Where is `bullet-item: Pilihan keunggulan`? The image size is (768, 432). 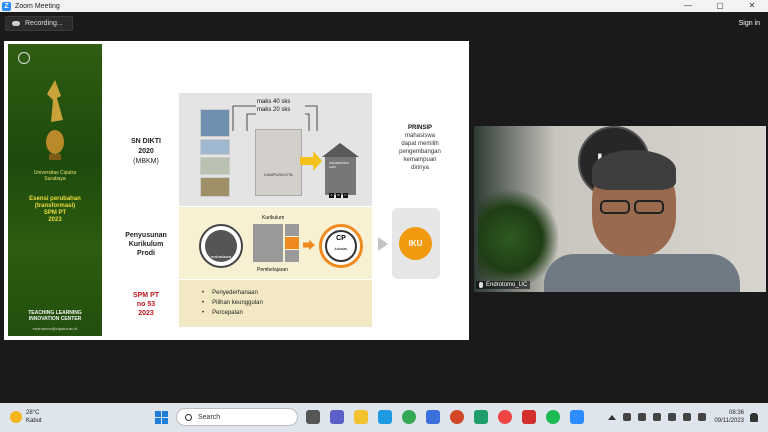
bullet-item: Pilihan keunggulan is located at coordinates (232, 303).